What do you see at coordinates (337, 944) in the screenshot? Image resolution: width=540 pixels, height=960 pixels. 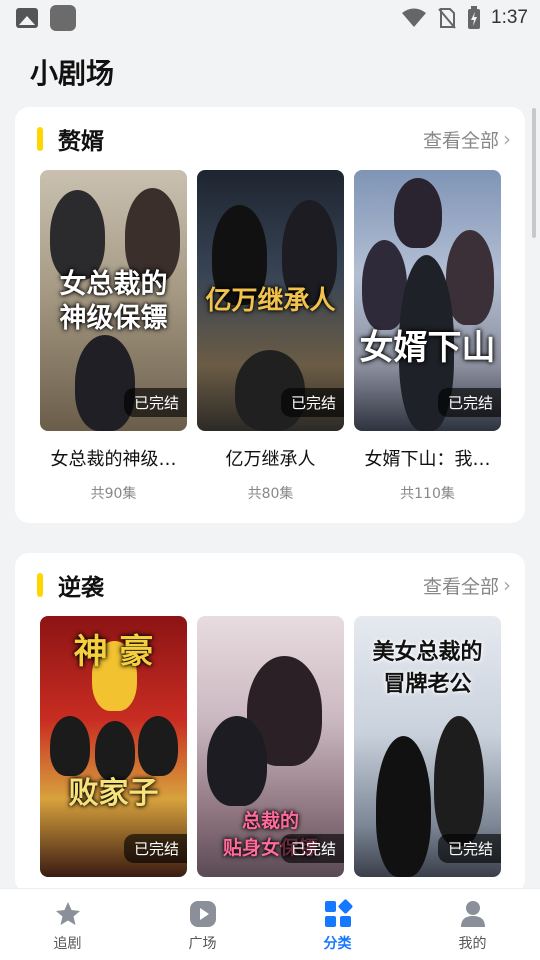 I see `tab-label: 分类` at bounding box center [337, 944].